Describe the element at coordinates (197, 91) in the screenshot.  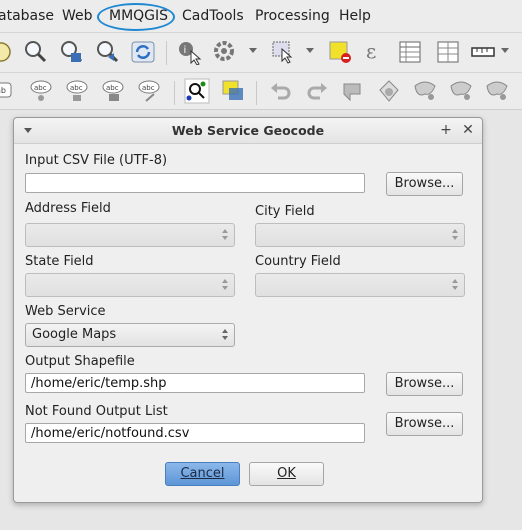
I see `georeferencer-icon` at that location.